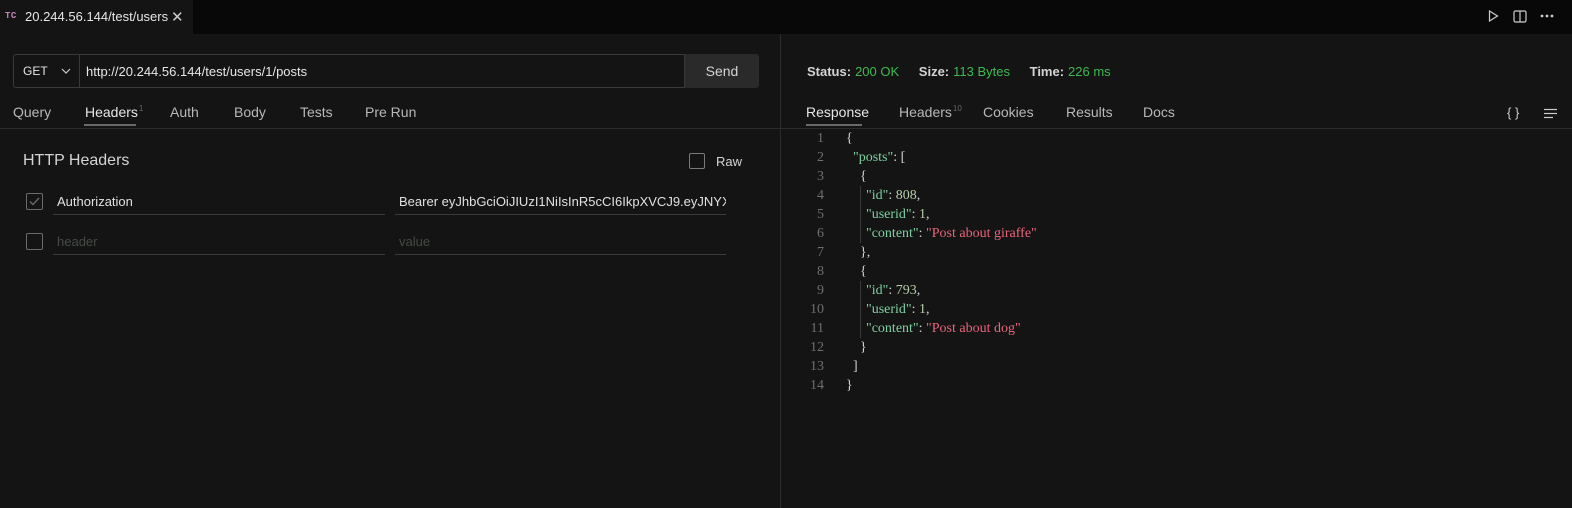 Image resolution: width=1572 pixels, height=508 pixels. I want to click on code-line: 3 {, so click(1180, 176).